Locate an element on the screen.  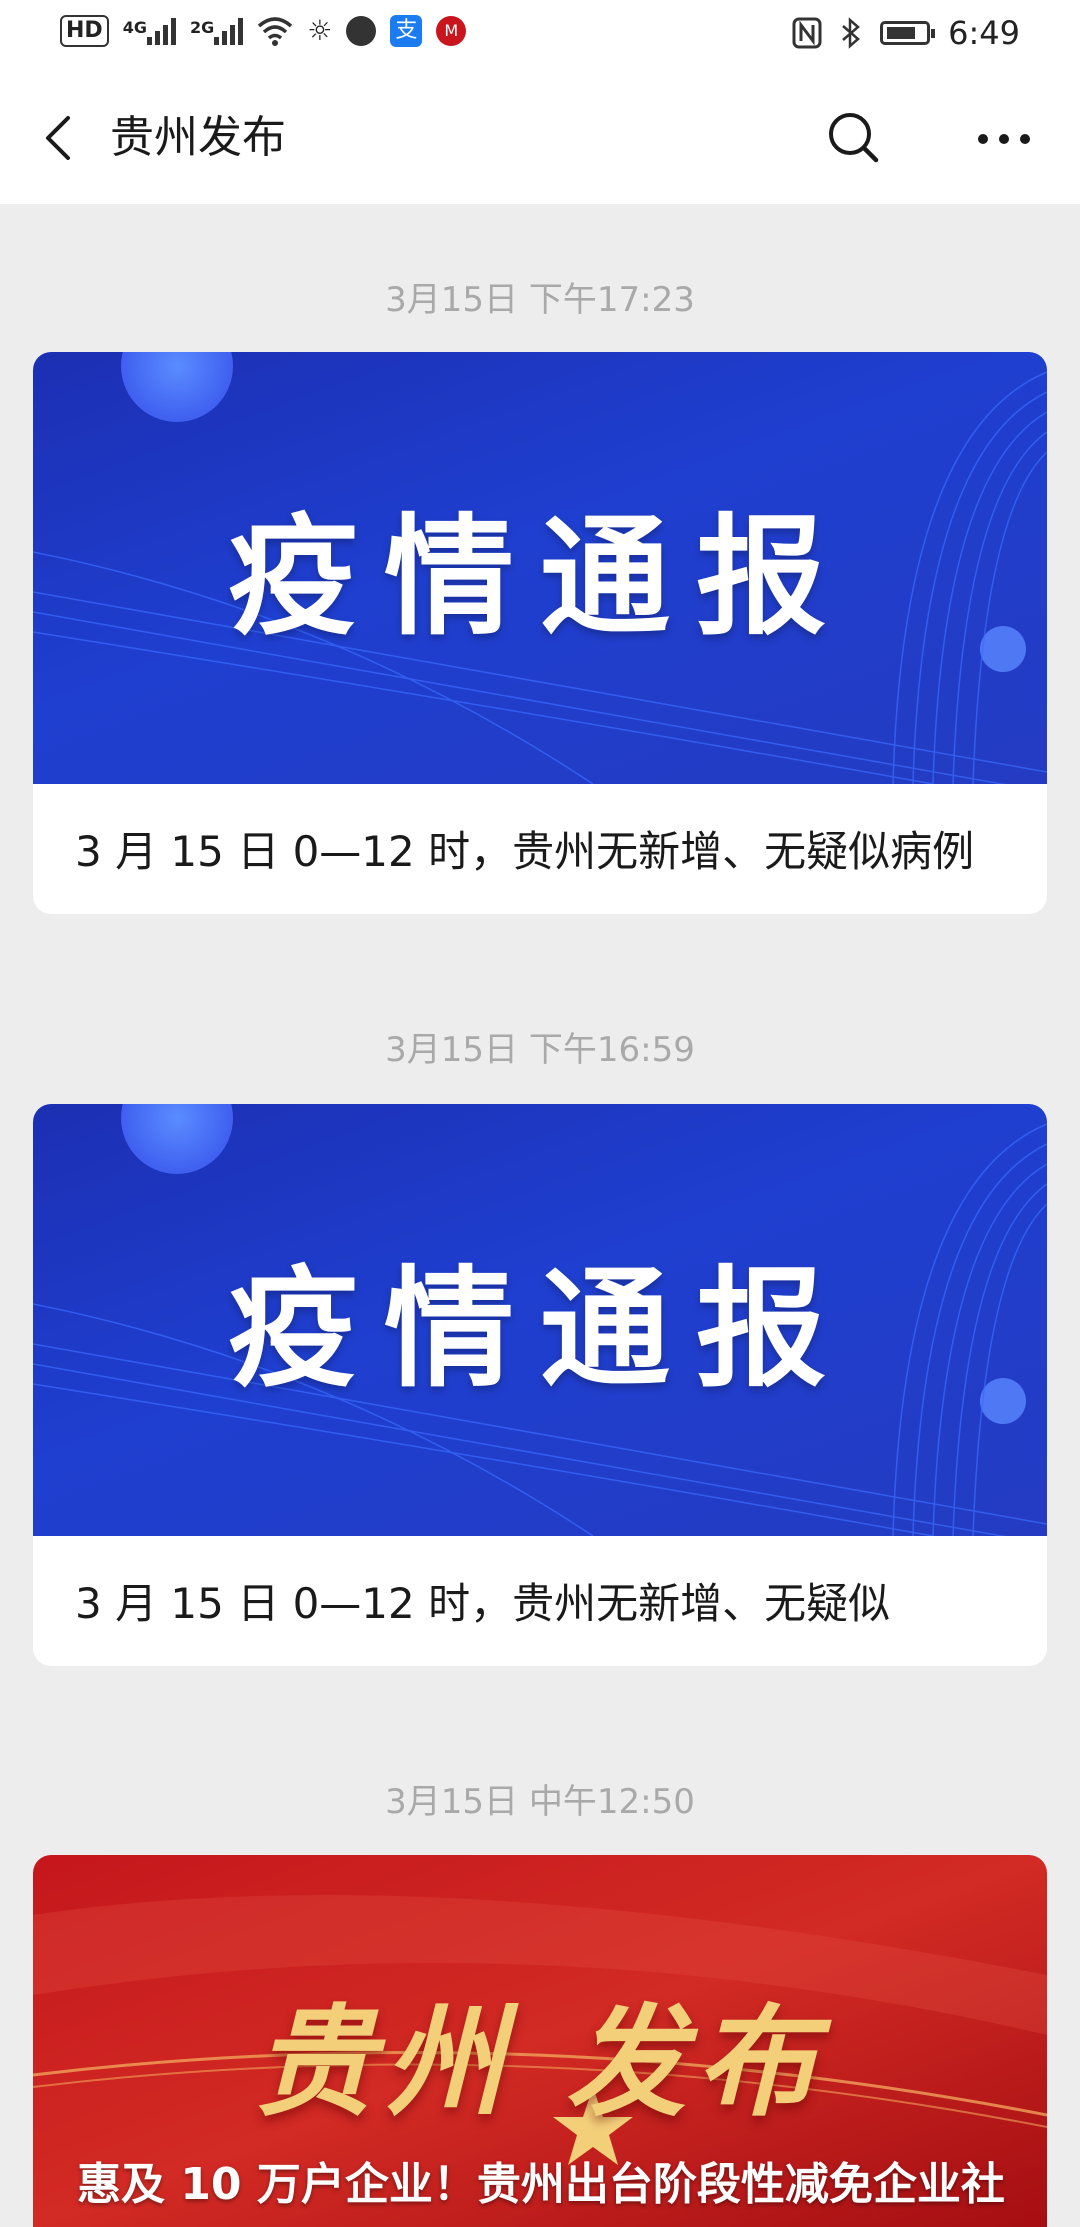
status-right: 6:49 is located at coordinates (906, 33).